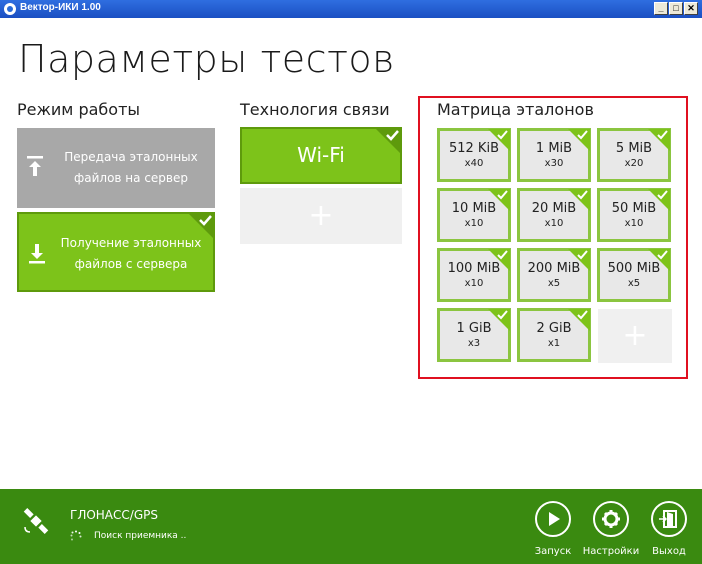 This screenshot has width=702, height=564. I want to click on matrix-item-2gib: 2 GiB x1, so click(554, 335).